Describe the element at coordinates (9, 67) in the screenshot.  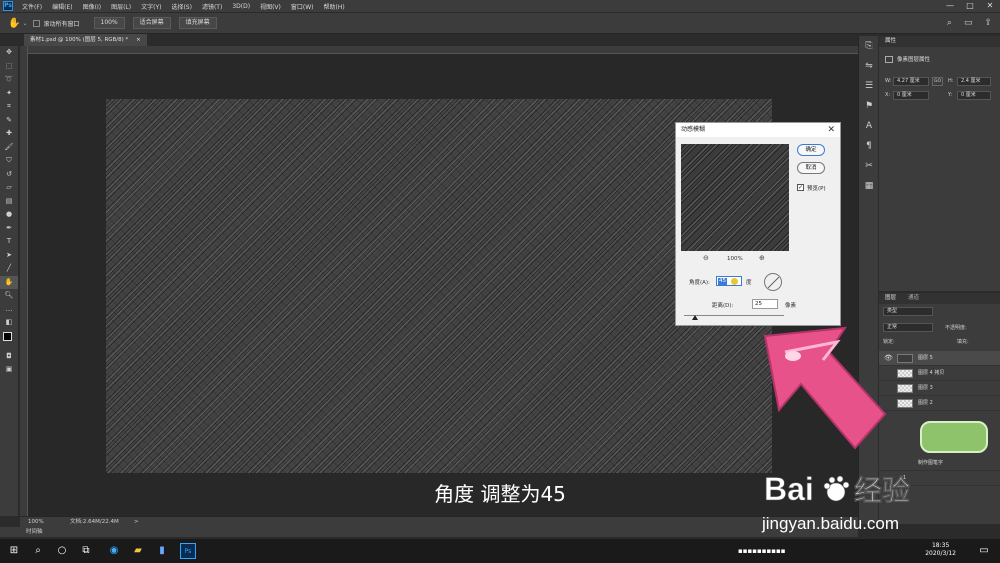
I see `marquee-tool-icon: ⬚` at that location.